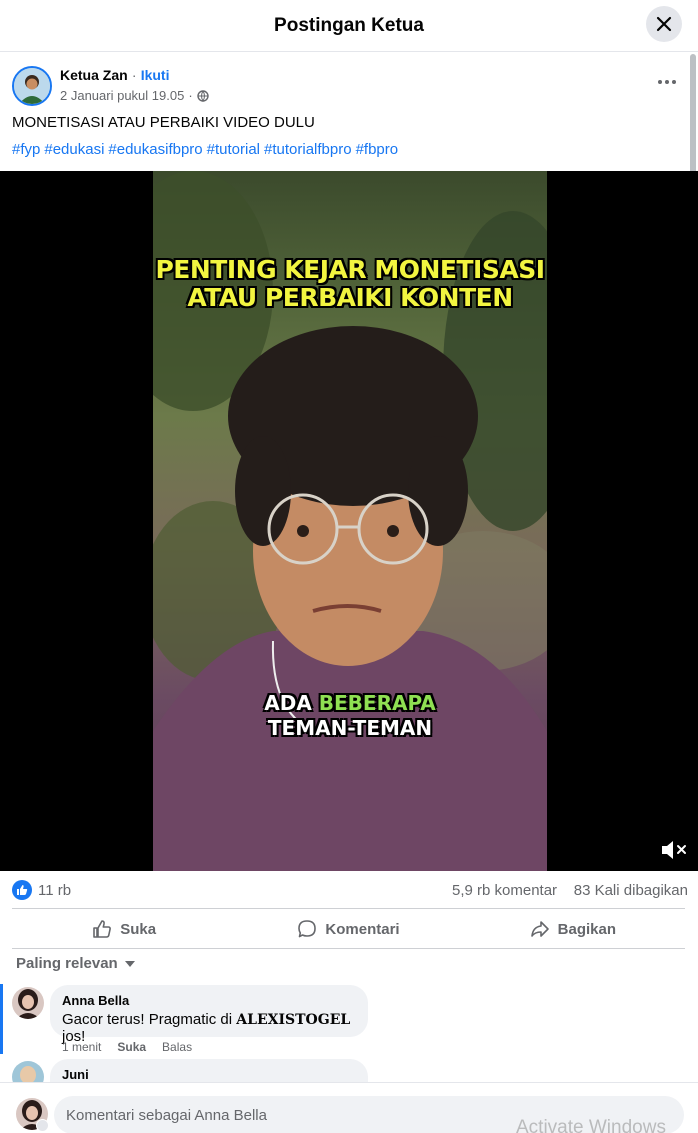 The height and width of the screenshot is (1133, 698). I want to click on comment-button: Komentari, so click(348, 929).